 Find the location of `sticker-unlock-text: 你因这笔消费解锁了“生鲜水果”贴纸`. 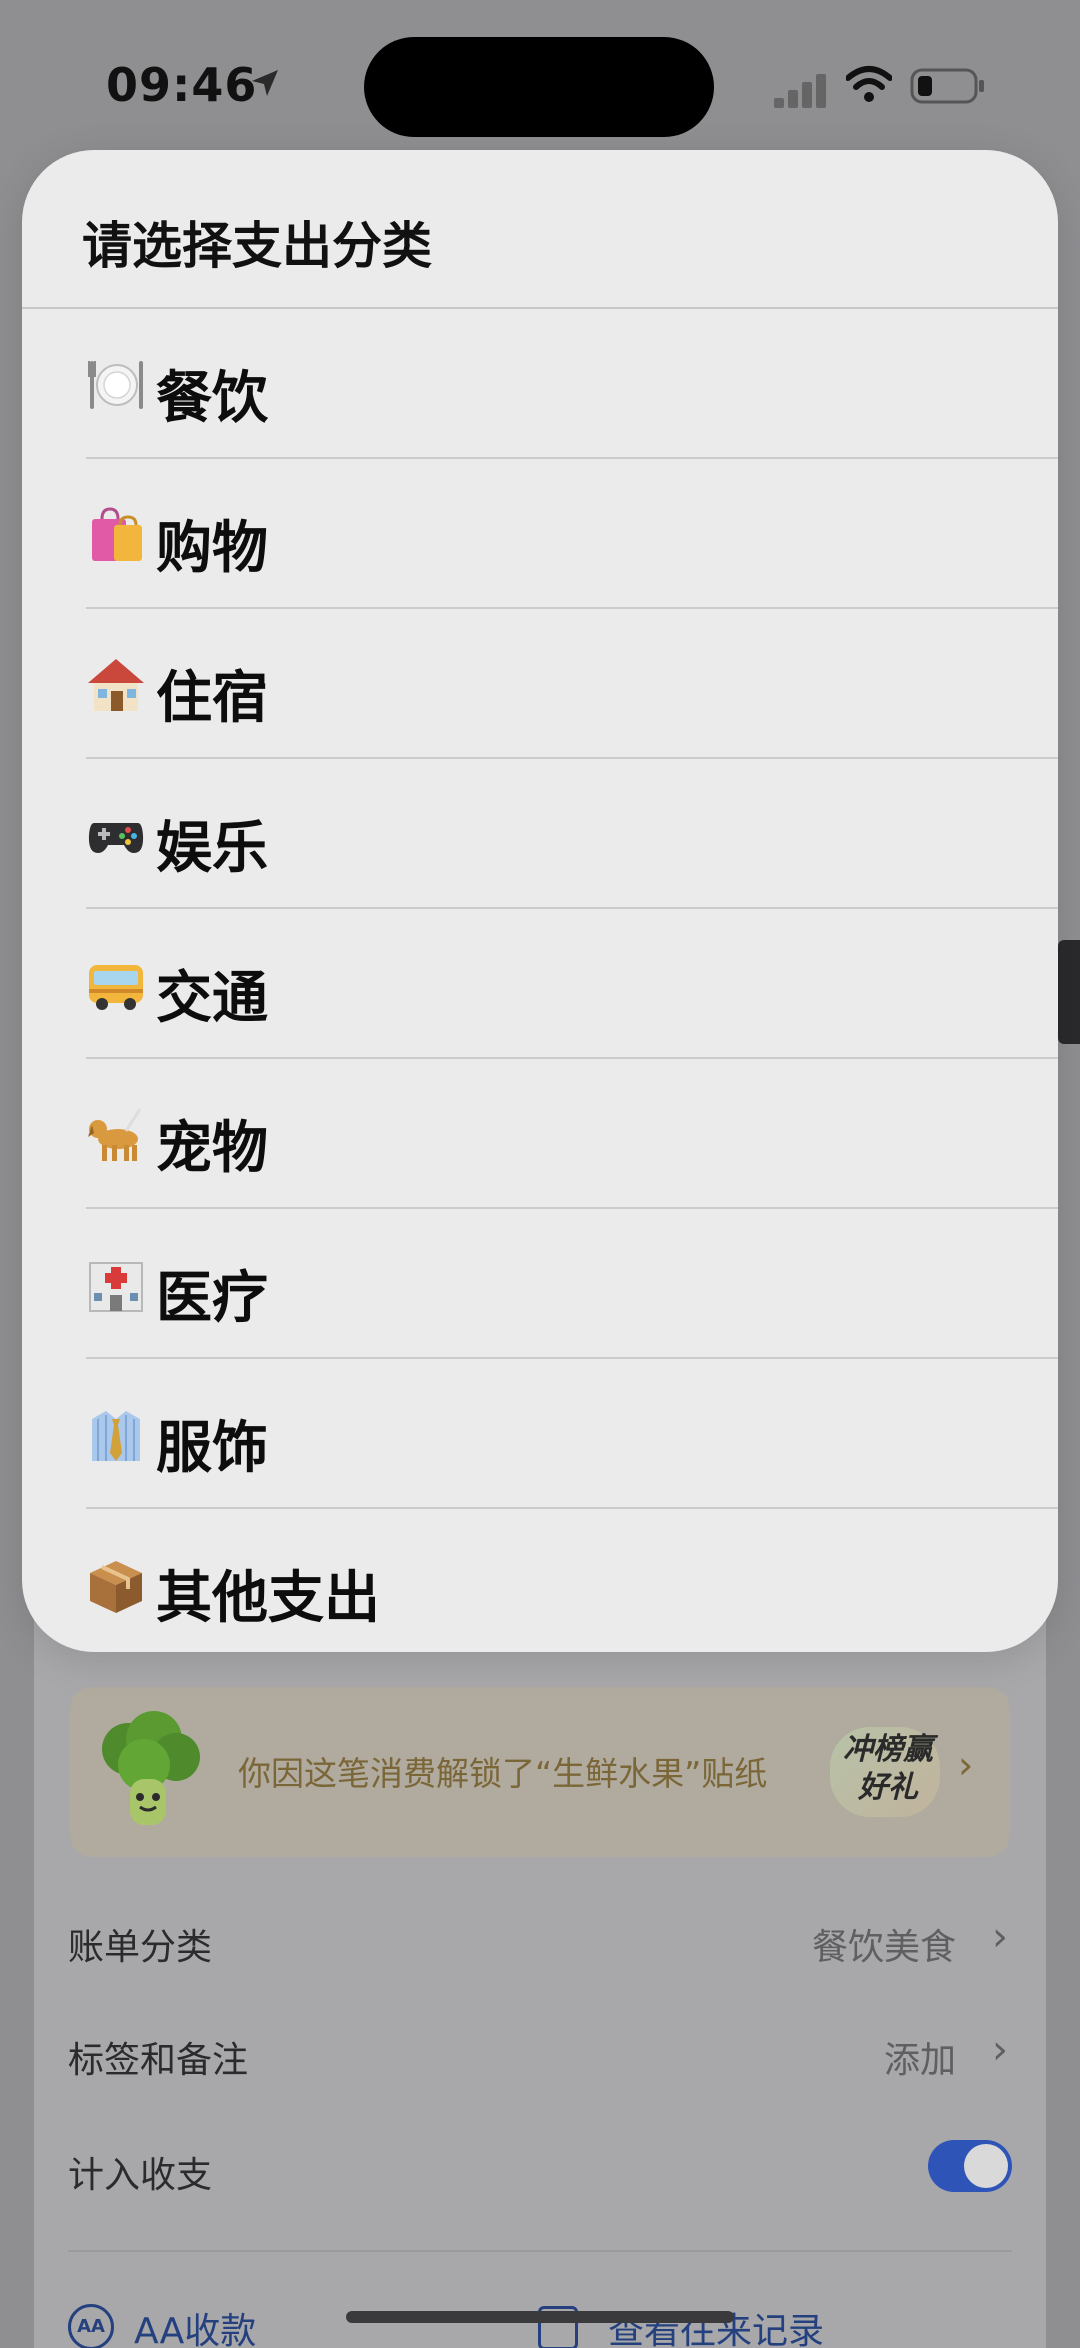

sticker-unlock-text: 你因这笔消费解锁了“生鲜水果”贴纸 is located at coordinates (503, 1773).